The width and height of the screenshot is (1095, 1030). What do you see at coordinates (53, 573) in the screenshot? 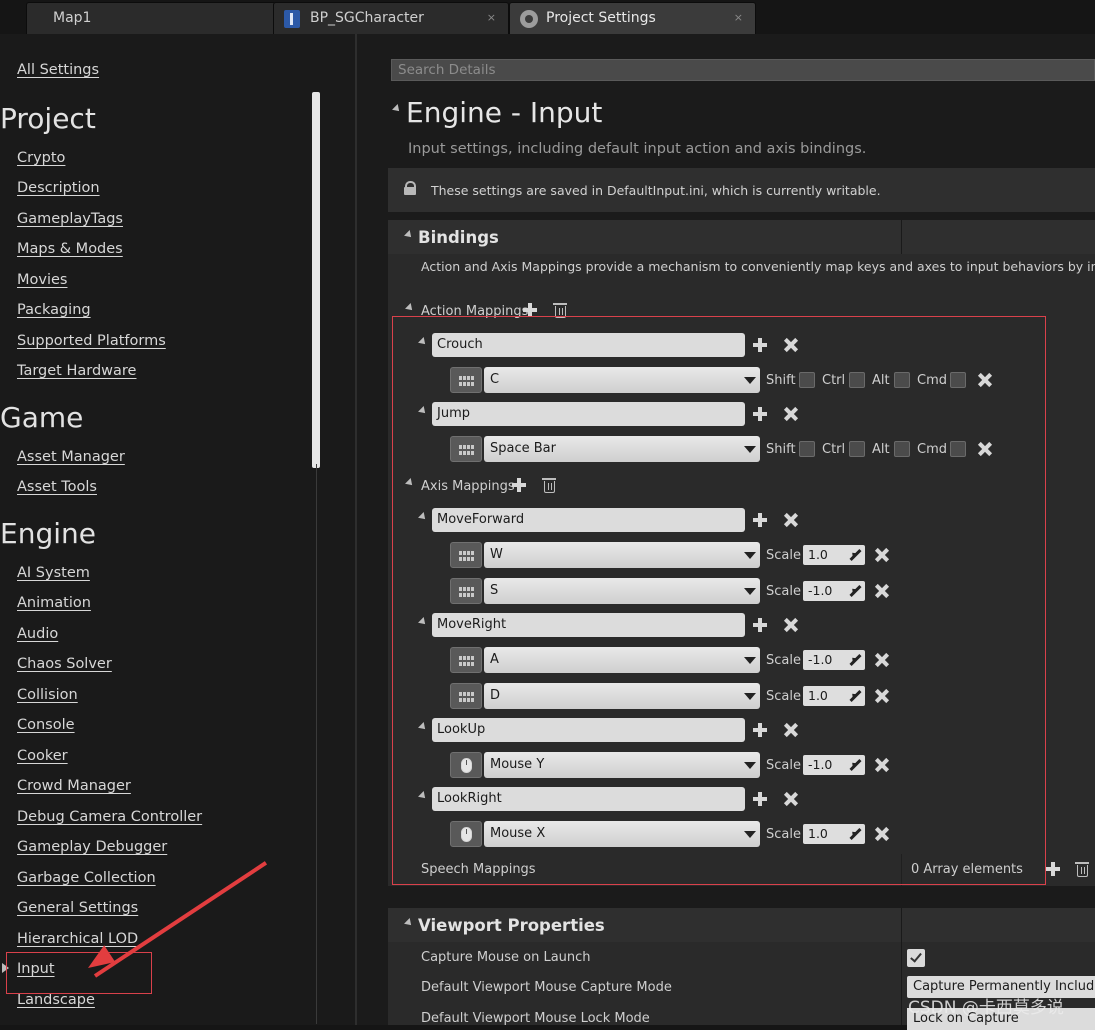
I see `sidebar-item-ai-system: AI System` at bounding box center [53, 573].